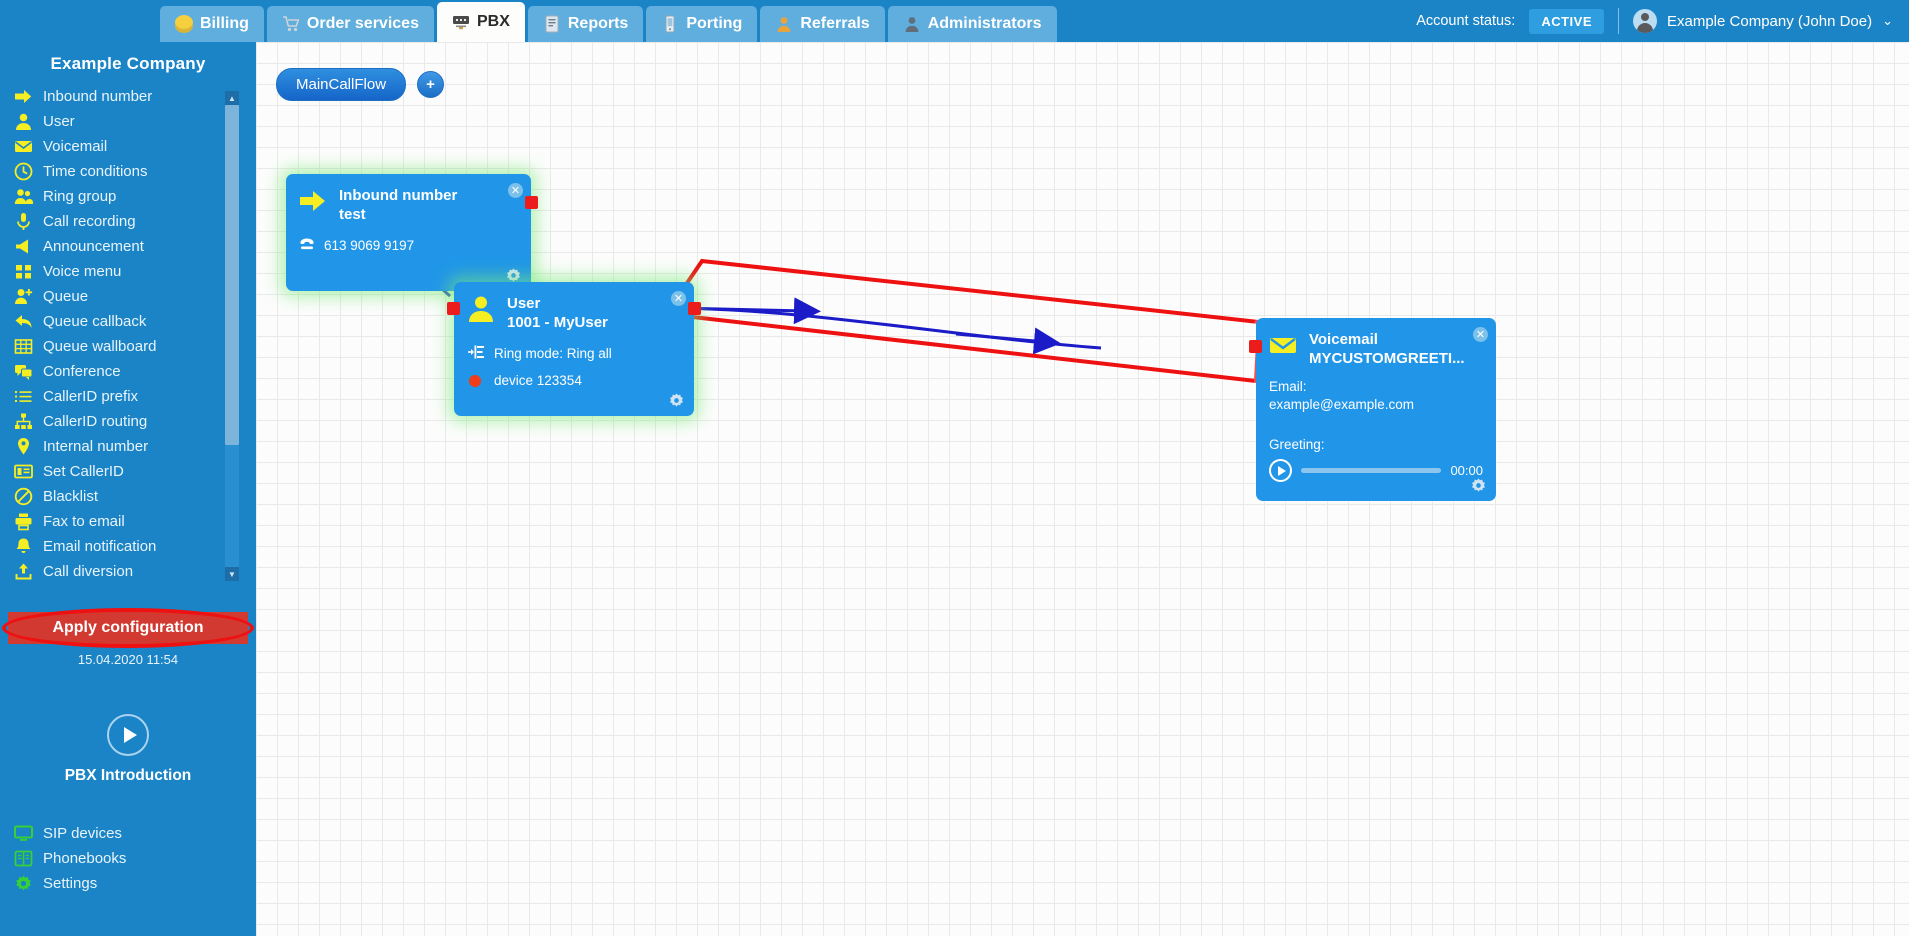 This screenshot has width=1909, height=936. What do you see at coordinates (83, 471) in the screenshot?
I see `sidebar-item-label: Set CallerID` at bounding box center [83, 471].